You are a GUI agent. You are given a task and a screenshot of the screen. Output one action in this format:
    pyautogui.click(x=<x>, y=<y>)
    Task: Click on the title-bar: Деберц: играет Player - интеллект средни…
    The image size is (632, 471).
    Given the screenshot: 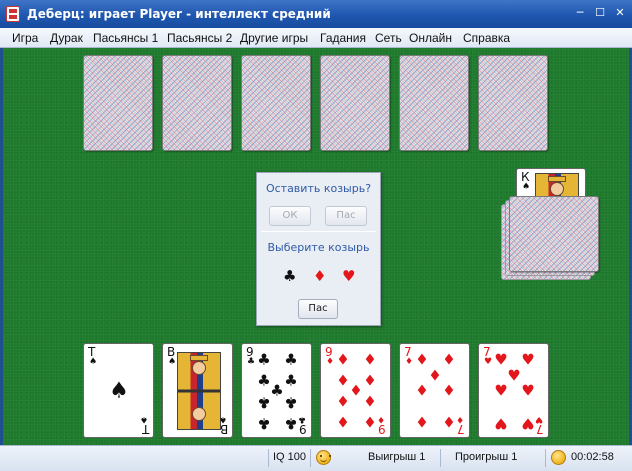 What is the action you would take?
    pyautogui.click(x=316, y=14)
    